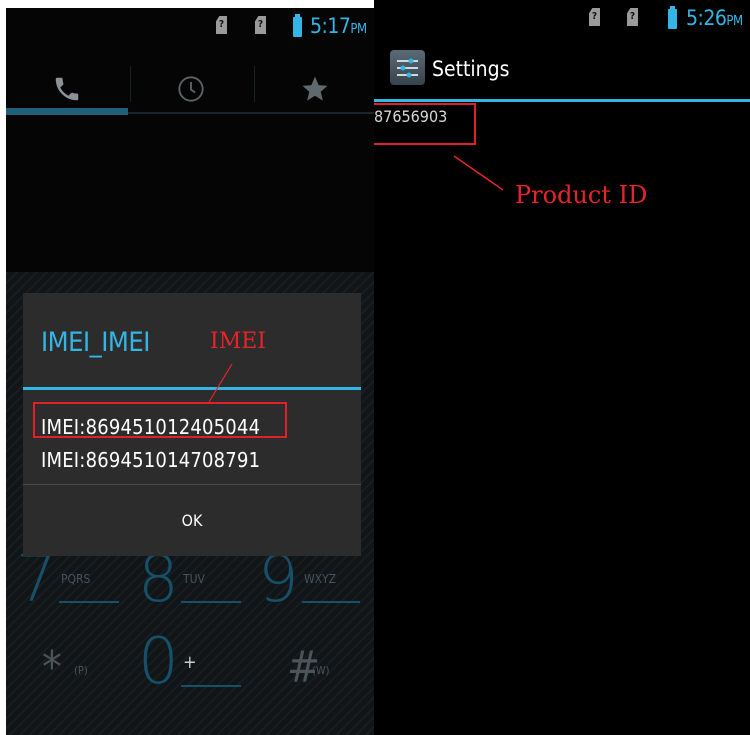 Image resolution: width=750 pixels, height=735 pixels. What do you see at coordinates (439, 147) in the screenshot?
I see `product-id-annotation` at bounding box center [439, 147].